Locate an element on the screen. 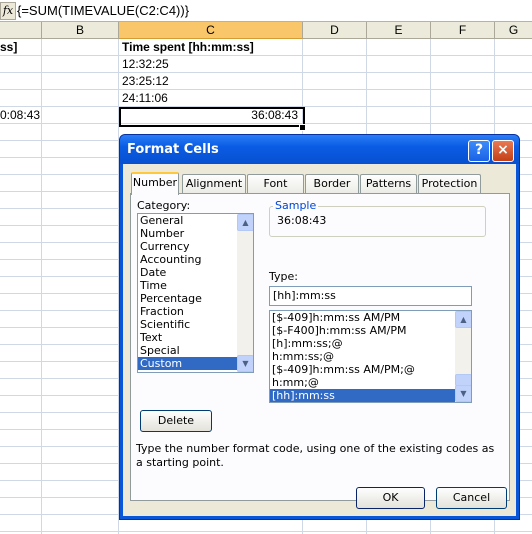  column-header-b: B is located at coordinates (80, 30).